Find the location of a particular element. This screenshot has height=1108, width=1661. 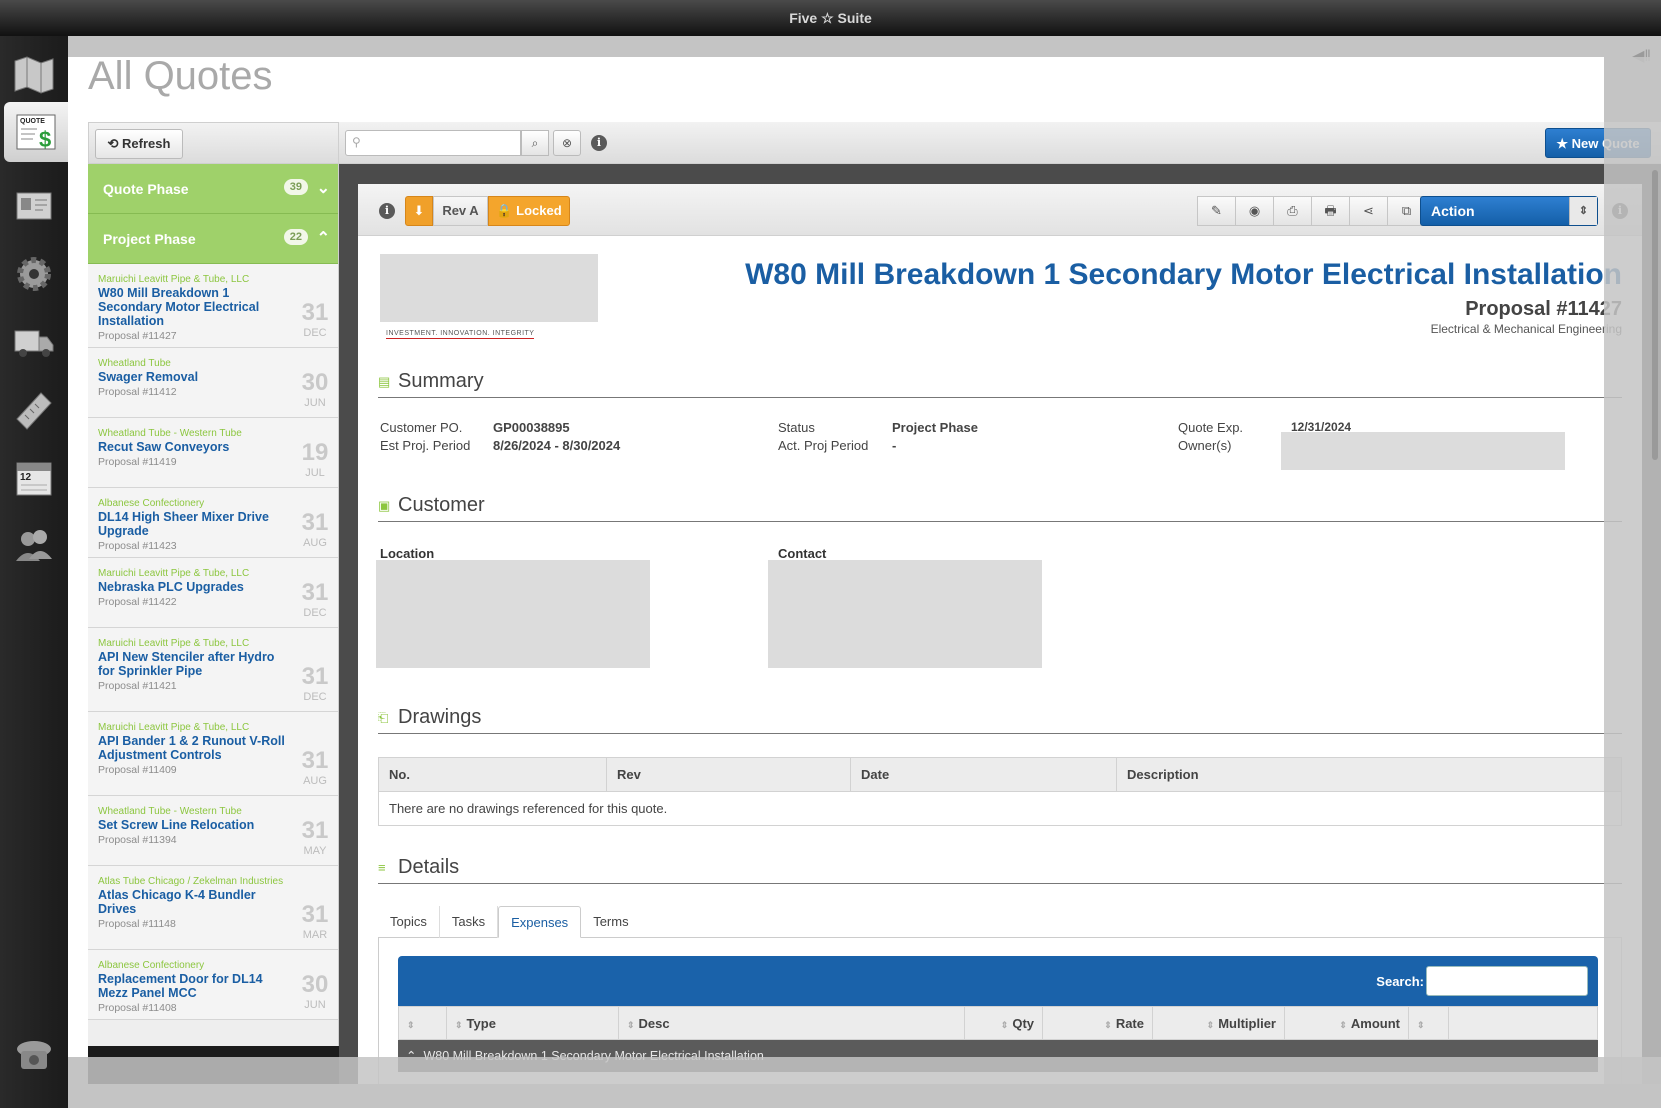

col-rate: ⇕ Rate is located at coordinates (1098, 1023).